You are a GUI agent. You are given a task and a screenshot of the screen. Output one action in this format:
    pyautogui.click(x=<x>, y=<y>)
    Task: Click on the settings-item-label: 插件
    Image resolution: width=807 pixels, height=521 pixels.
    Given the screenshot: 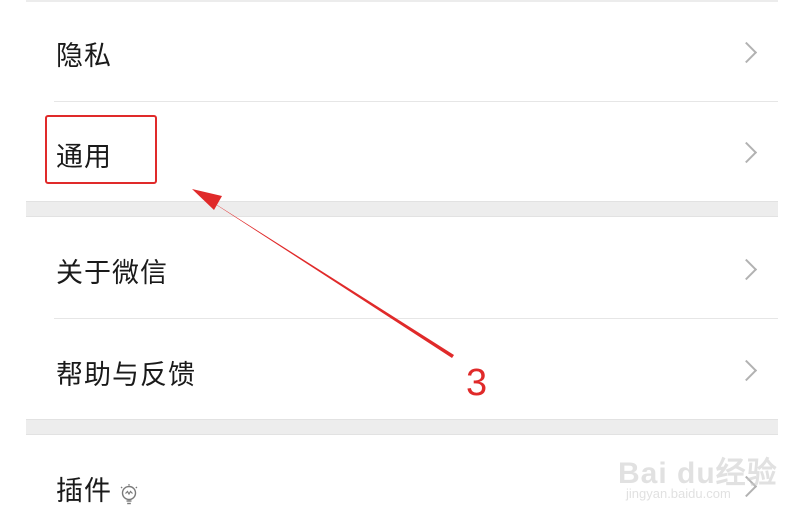 What is the action you would take?
    pyautogui.click(x=84, y=491)
    